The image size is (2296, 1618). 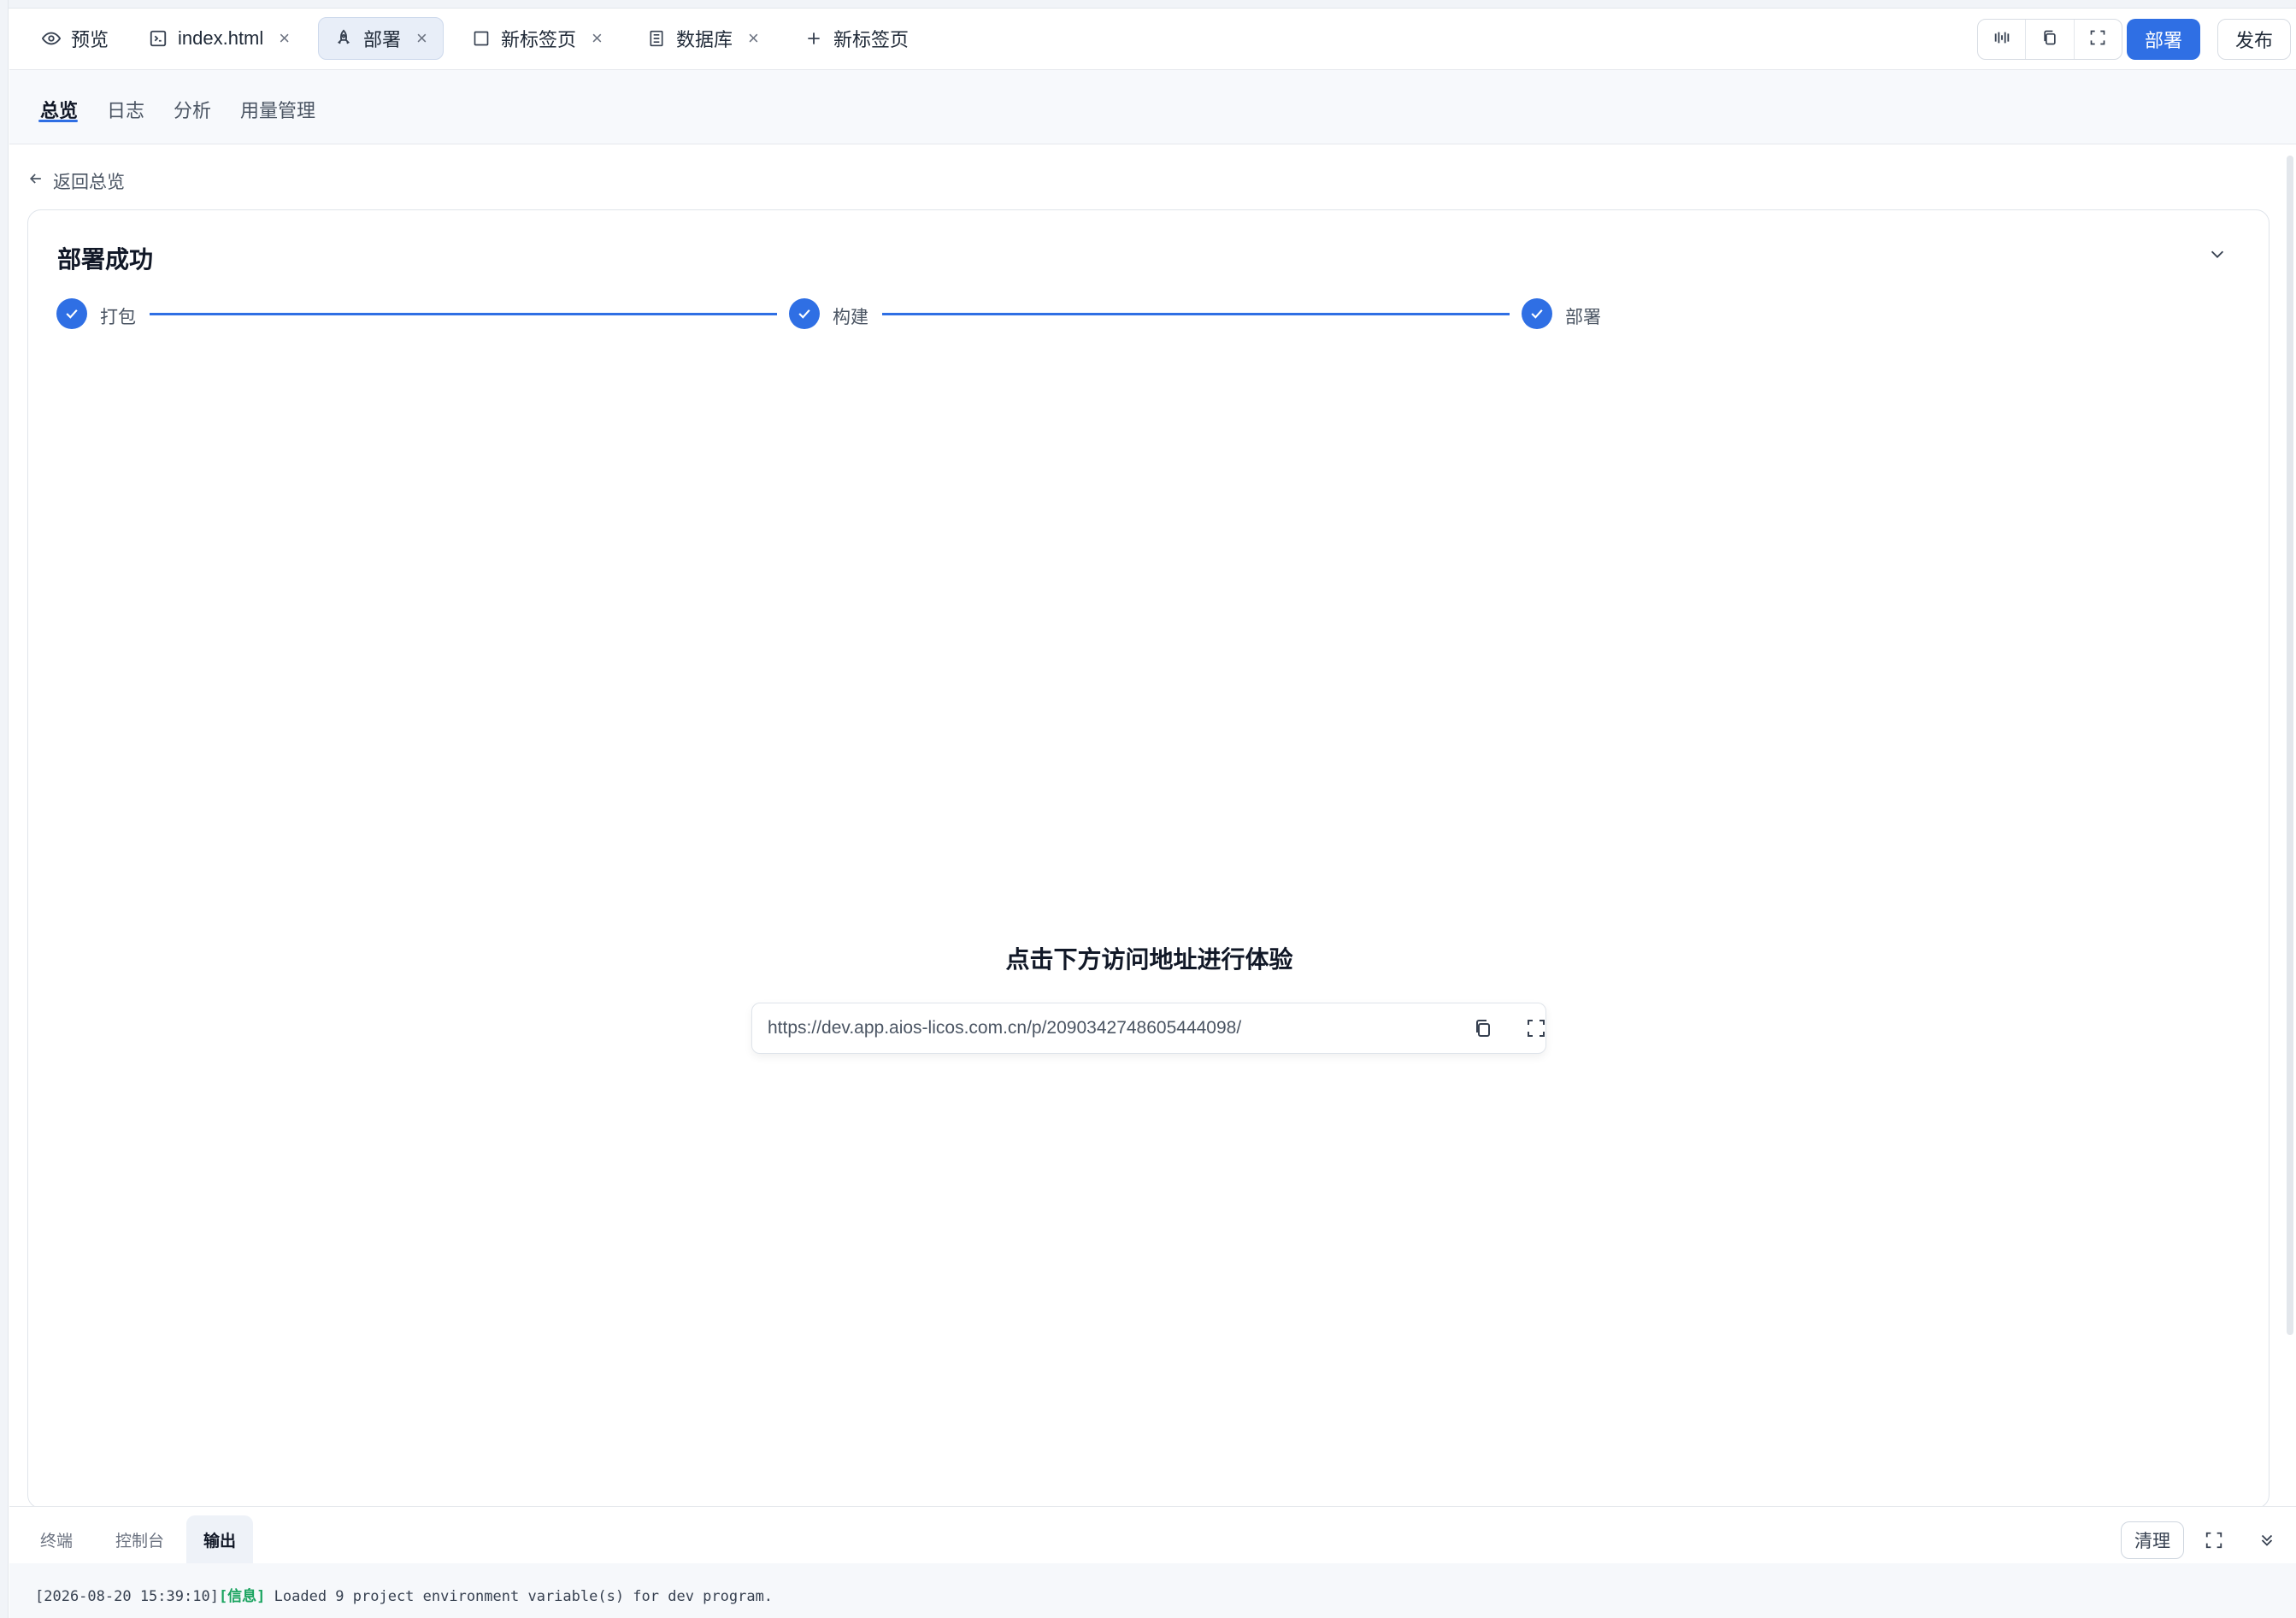 I want to click on terminal-file-icon, so click(x=158, y=38).